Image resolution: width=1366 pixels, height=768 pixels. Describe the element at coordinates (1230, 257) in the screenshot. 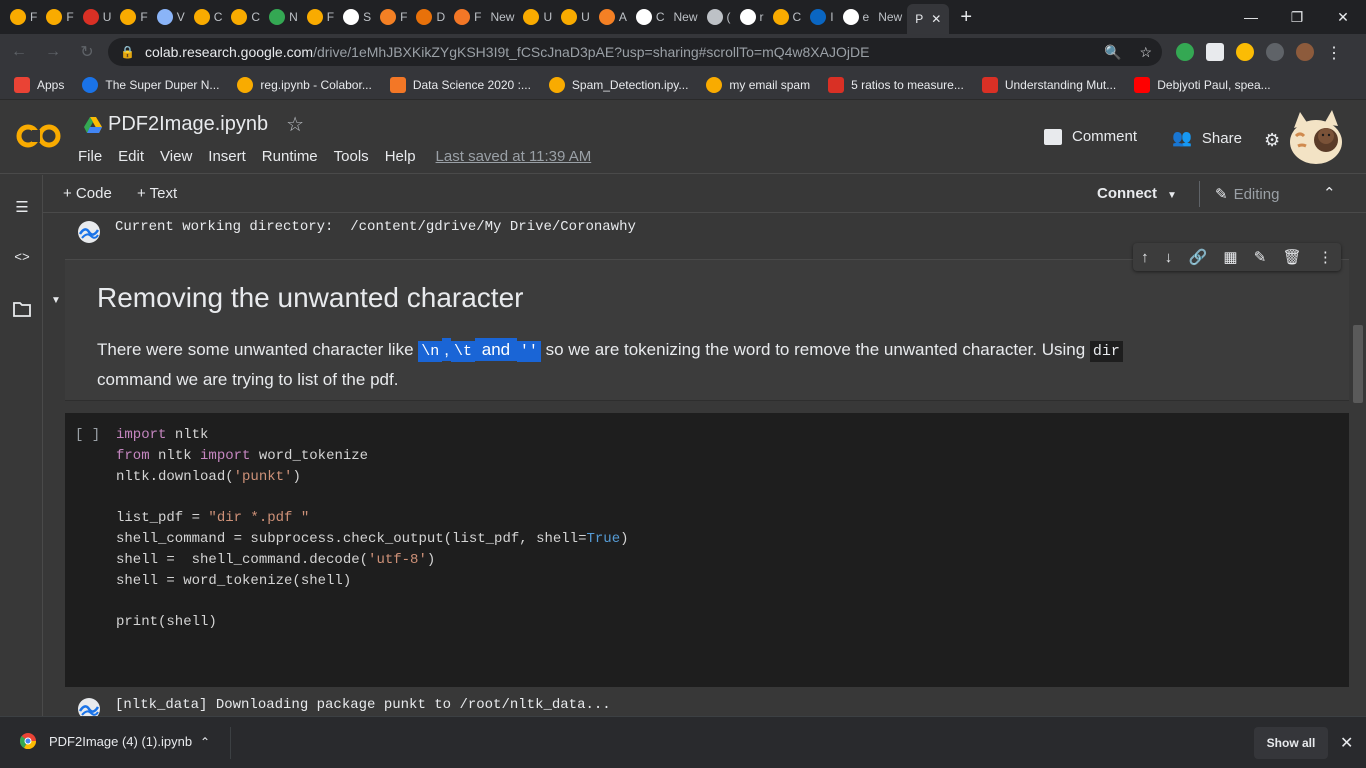

I see `add-comment-icon: ▦` at that location.